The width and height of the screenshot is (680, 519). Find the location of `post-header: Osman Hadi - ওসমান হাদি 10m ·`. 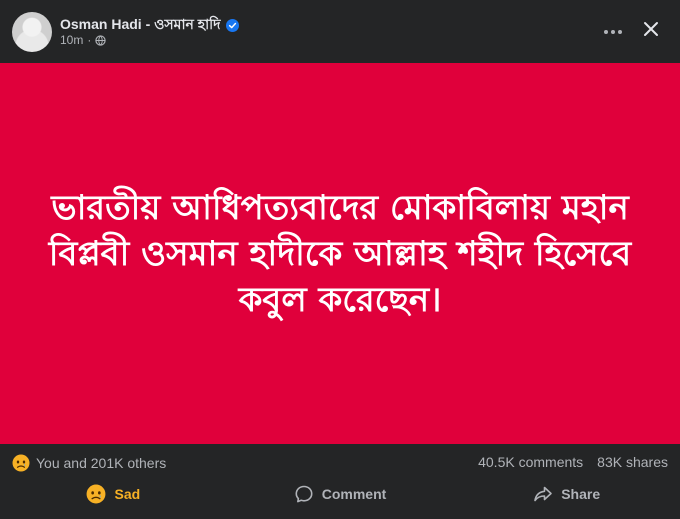

post-header: Osman Hadi - ওসমান হাদি 10m · is located at coordinates (340, 31).